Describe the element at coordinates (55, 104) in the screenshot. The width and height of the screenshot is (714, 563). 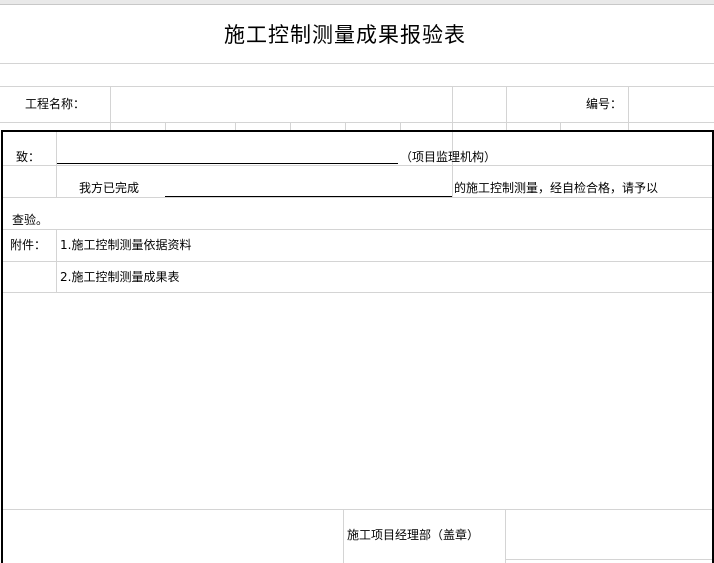
I see `project-name-label: 工程名称：` at that location.